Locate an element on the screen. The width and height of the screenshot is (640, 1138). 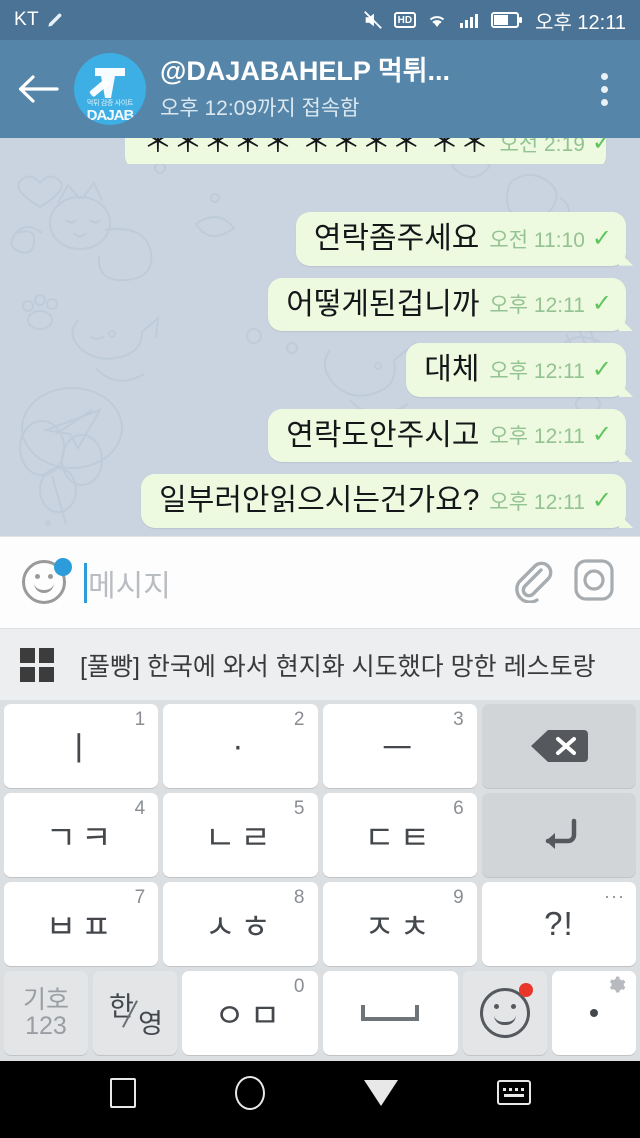
key-label: ㅡ is located at coordinates (399, 748).